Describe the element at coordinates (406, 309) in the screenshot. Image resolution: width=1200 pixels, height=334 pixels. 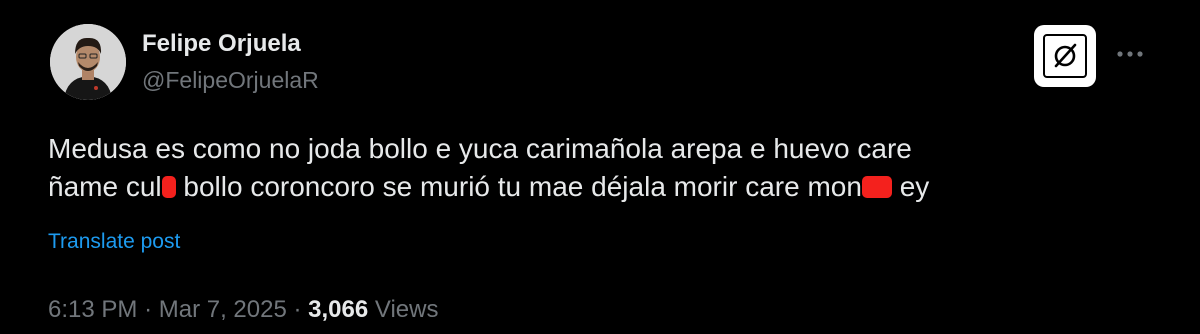
I see `views-label: Views` at that location.